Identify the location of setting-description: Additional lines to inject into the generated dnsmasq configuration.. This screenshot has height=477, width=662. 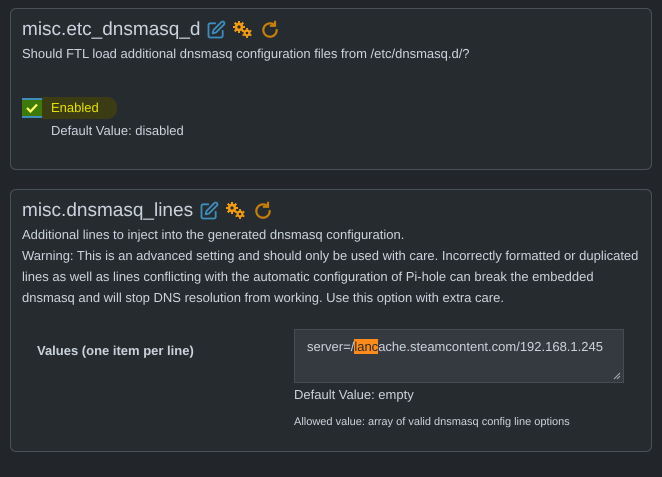
(214, 235).